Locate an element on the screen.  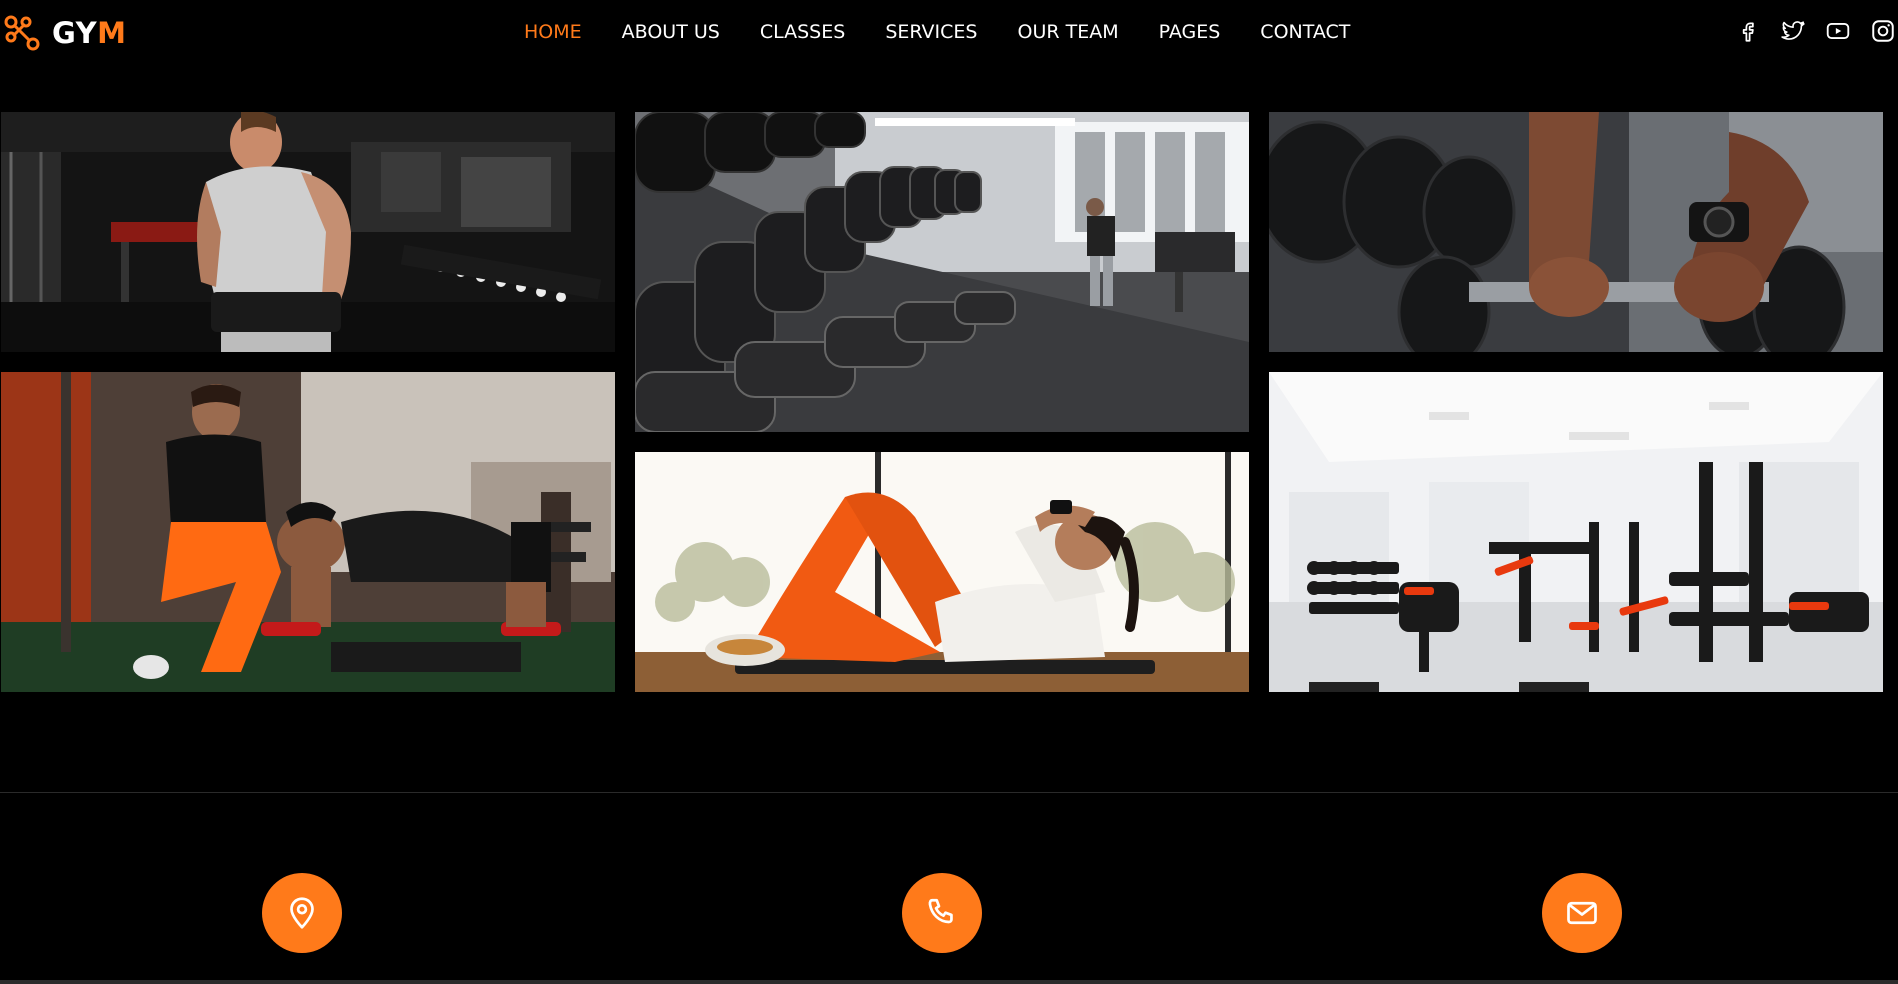
mail-icon is located at coordinates (1582, 913).